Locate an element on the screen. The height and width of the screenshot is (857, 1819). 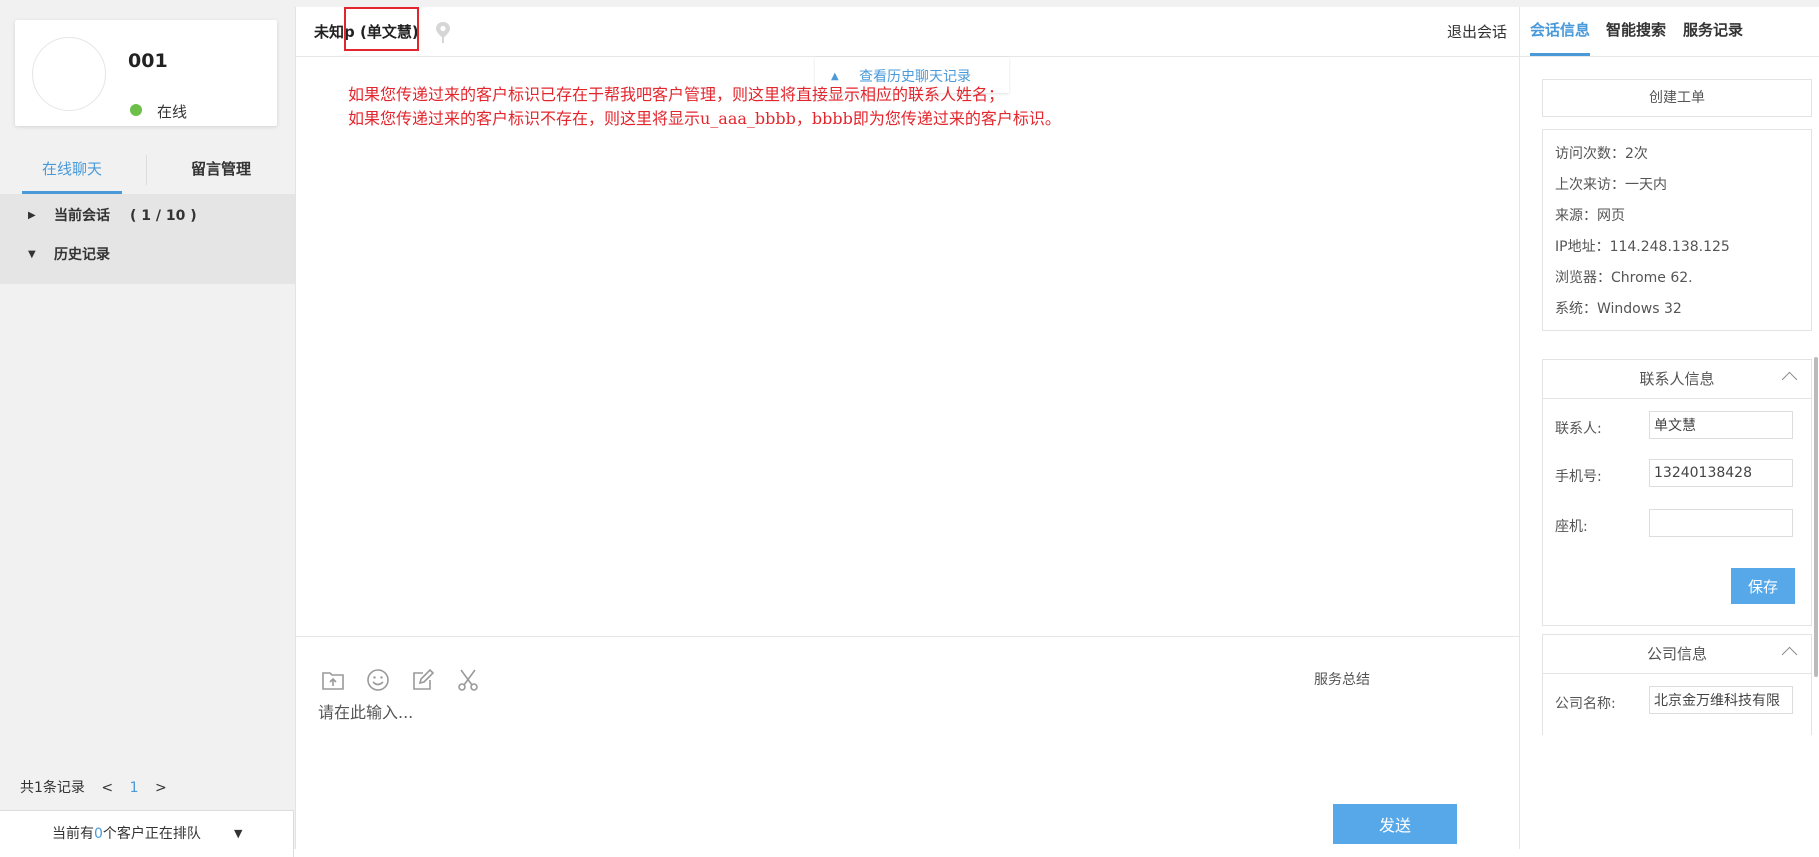
agent-card: 001 在线 is located at coordinates (146, 73).